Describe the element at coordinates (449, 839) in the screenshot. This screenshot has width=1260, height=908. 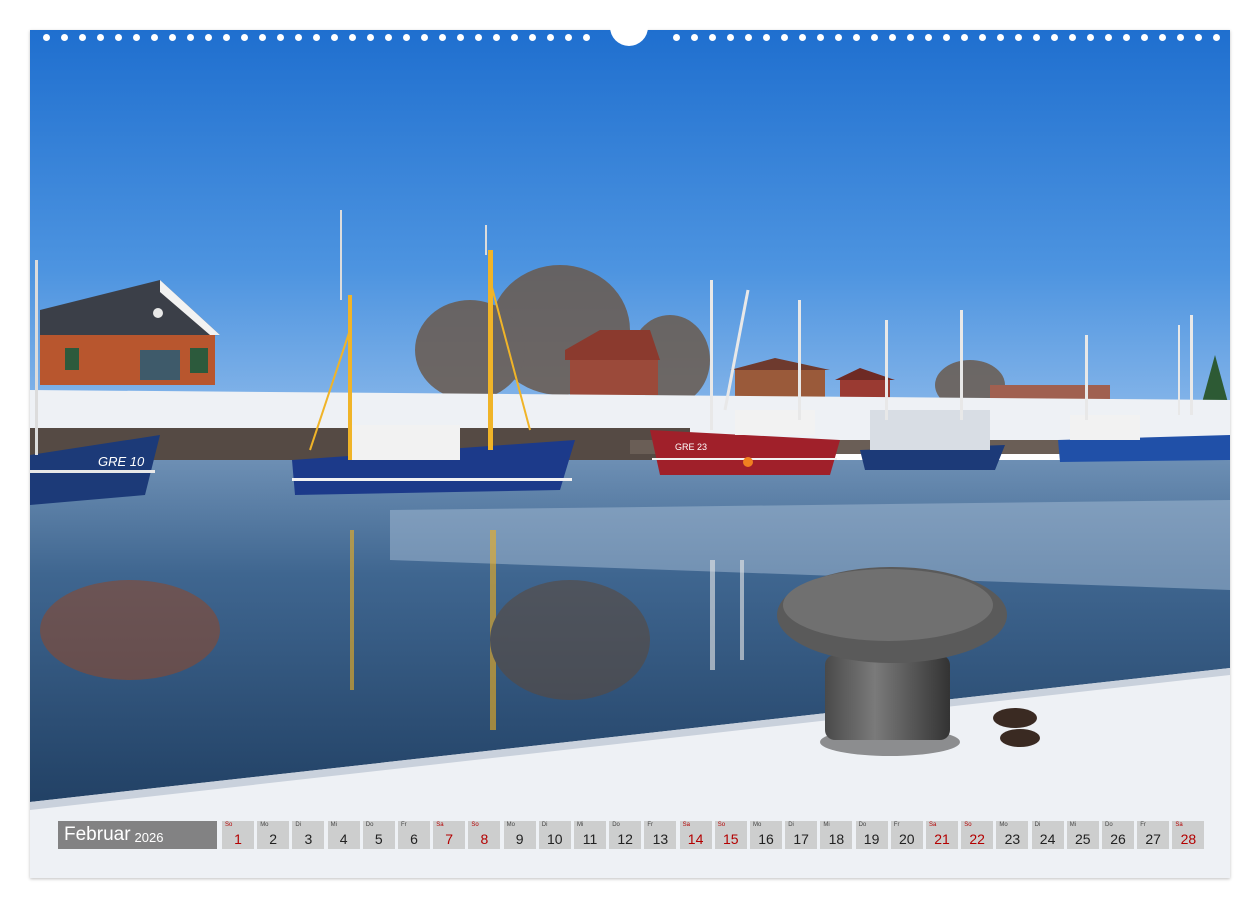
I see `day-number: 7` at that location.